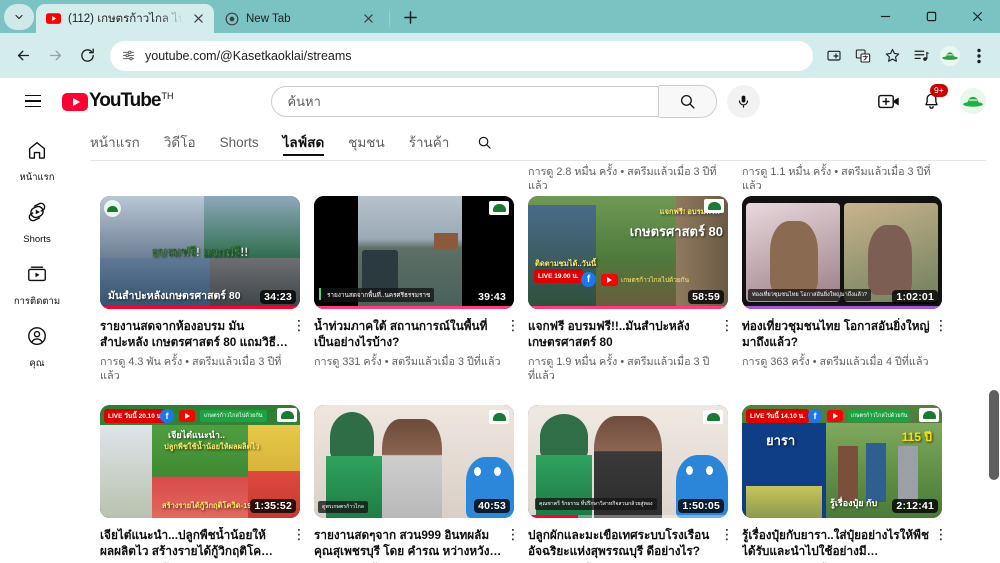  Describe the element at coordinates (931, 16) in the screenshot. I see `window-maximize-button` at that location.